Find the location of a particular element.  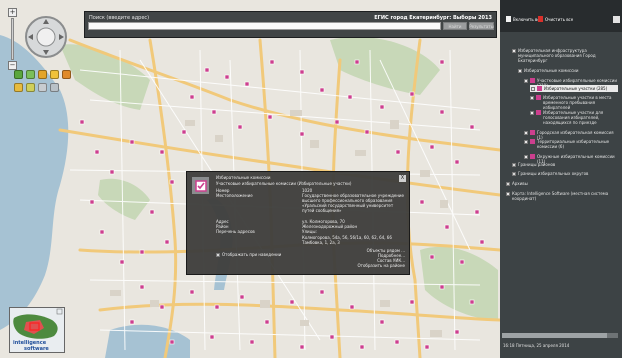

tree-node: Границы избирательных округов is located at coordinates (563, 173).